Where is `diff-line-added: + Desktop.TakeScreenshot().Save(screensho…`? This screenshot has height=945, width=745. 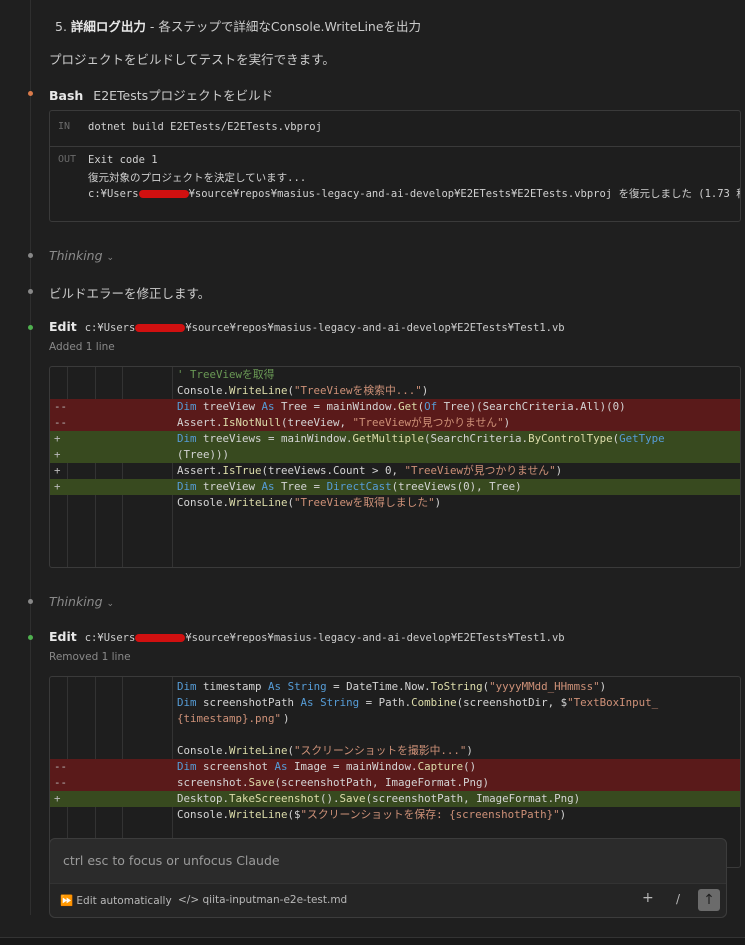 diff-line-added: + Desktop.TakeScreenshot().Save(screensho… is located at coordinates (395, 799).